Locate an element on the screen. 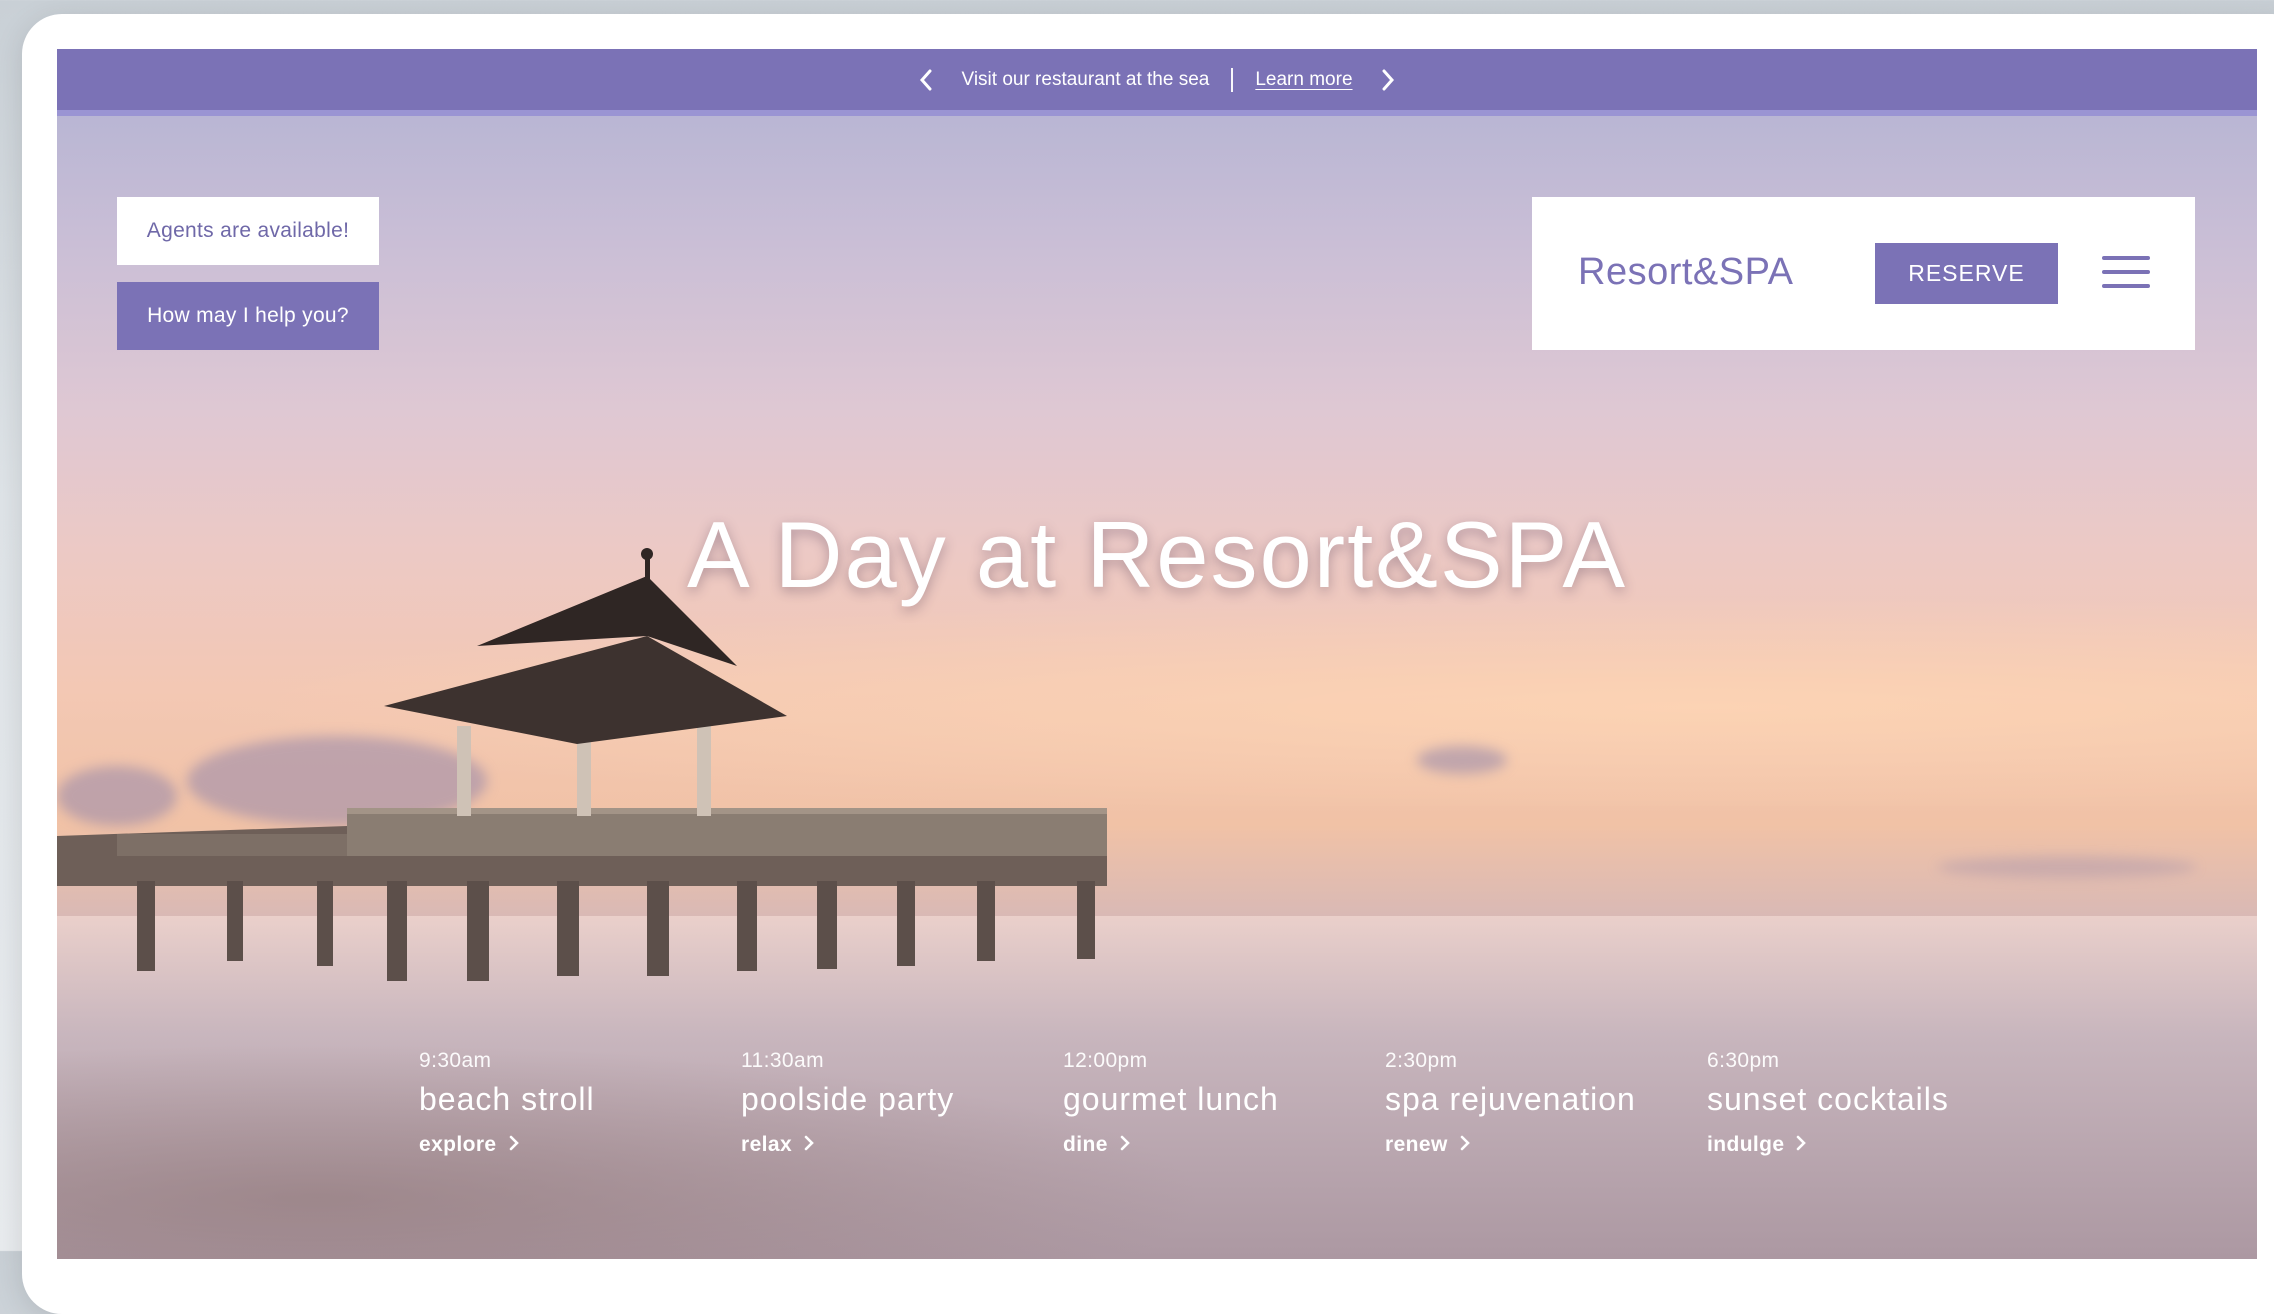 This screenshot has height=1314, width=2274. schedule-time: 2:30pm is located at coordinates (1421, 1060).